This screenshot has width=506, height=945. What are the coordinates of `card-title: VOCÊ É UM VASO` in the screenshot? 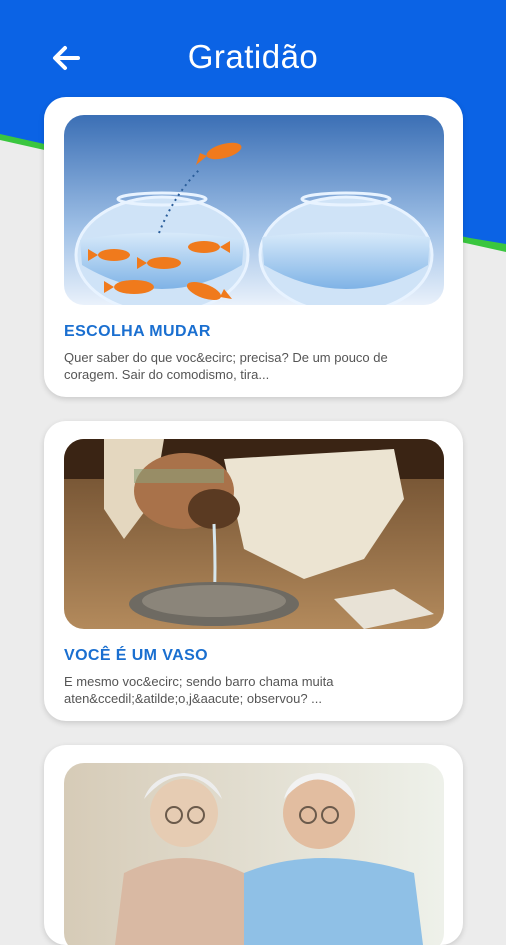 It's located at (136, 655).